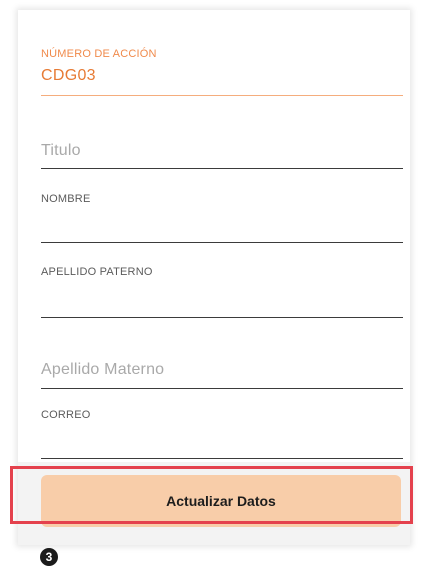 This screenshot has width=427, height=571. Describe the element at coordinates (222, 68) in the screenshot. I see `action-number-field: NÚMERO DE ACCIÓN CDG03` at that location.